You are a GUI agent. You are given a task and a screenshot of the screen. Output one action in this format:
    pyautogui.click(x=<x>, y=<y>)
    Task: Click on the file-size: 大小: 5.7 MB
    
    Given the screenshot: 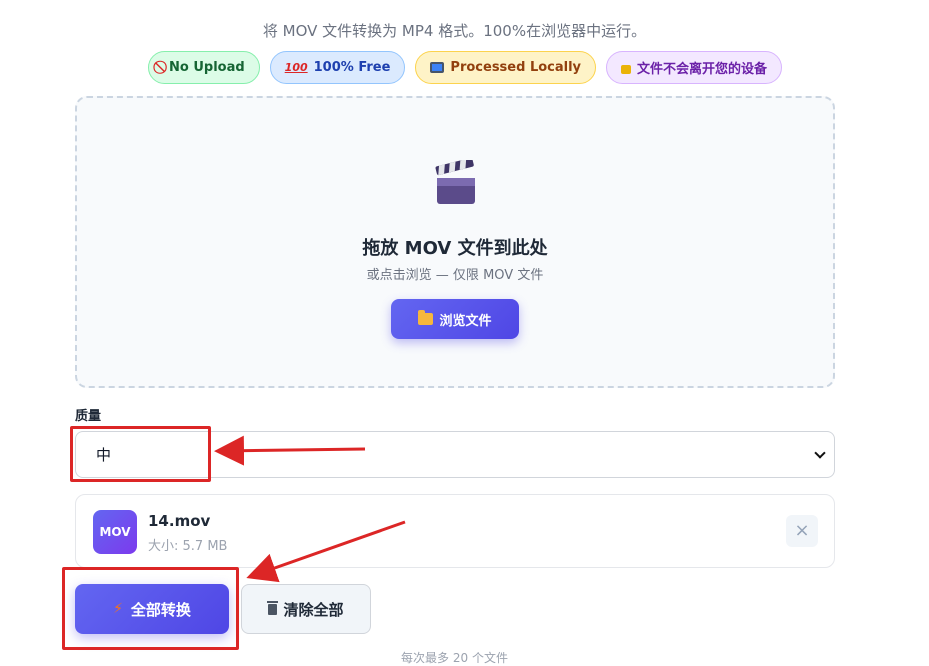 What is the action you would take?
    pyautogui.click(x=188, y=546)
    